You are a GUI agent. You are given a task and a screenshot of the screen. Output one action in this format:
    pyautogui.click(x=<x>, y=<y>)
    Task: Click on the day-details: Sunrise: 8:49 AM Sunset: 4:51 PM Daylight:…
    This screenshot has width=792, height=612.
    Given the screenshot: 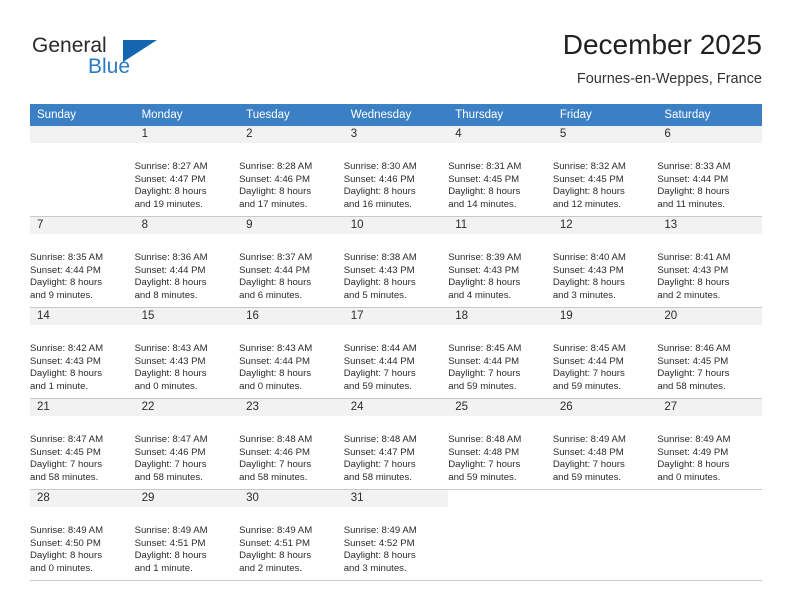 What is the action you would take?
    pyautogui.click(x=187, y=549)
    